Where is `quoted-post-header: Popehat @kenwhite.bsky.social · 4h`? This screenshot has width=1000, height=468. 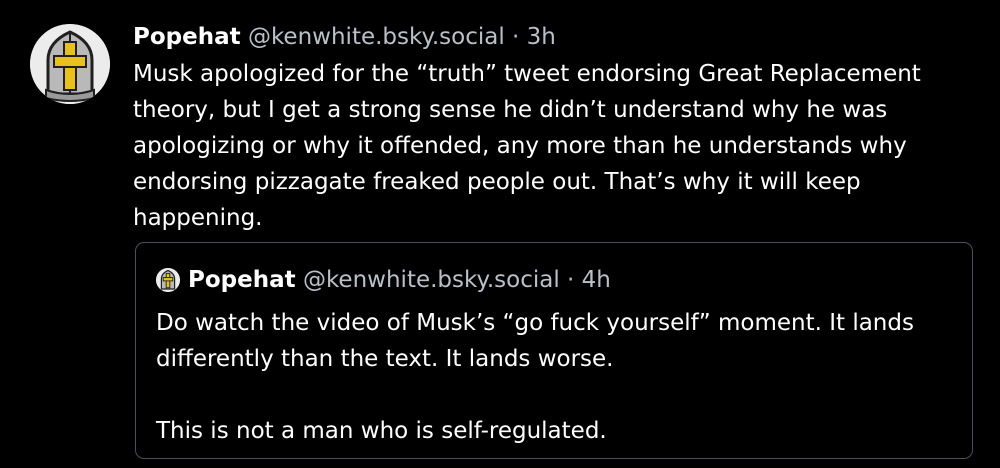
quoted-post-header: Popehat @kenwhite.bsky.social · 4h is located at coordinates (383, 280).